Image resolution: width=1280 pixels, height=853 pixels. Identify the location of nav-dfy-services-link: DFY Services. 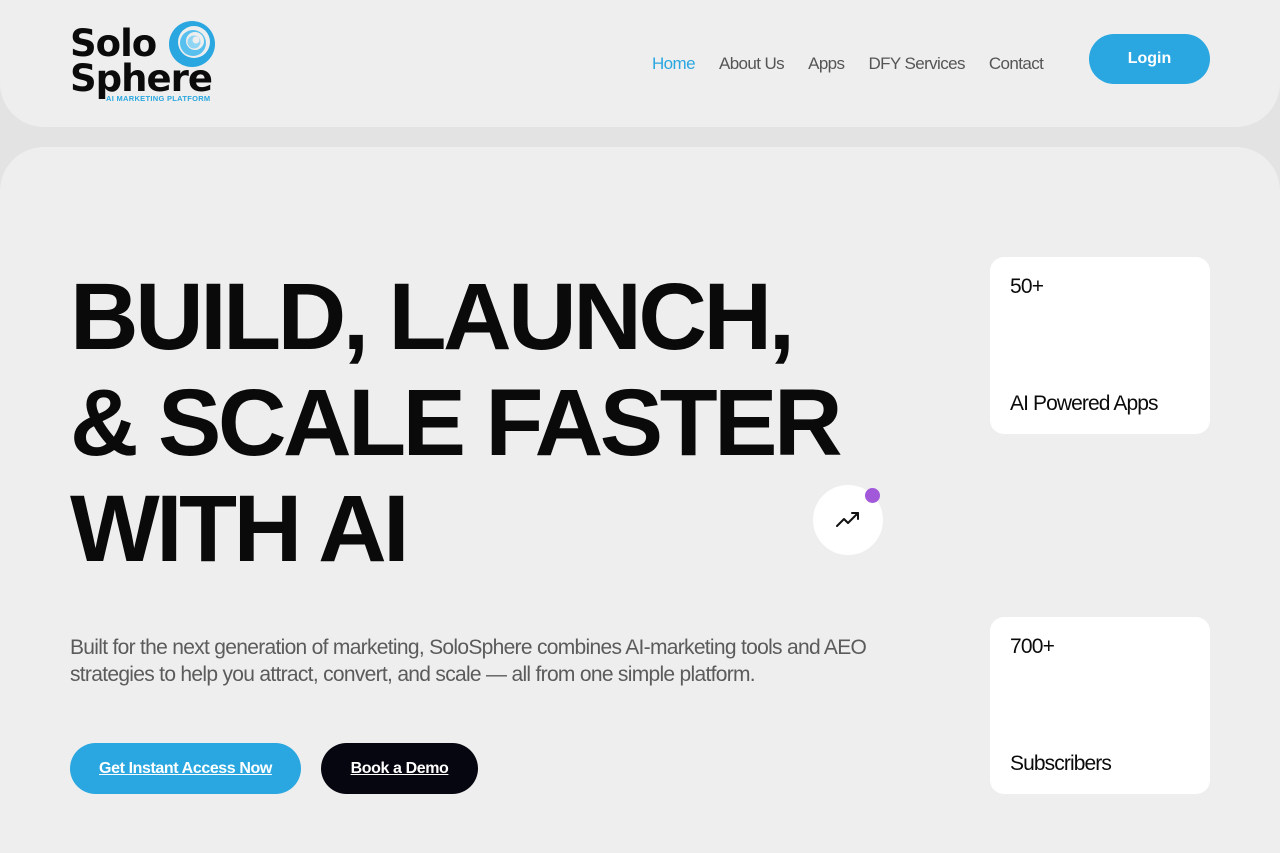
(916, 64).